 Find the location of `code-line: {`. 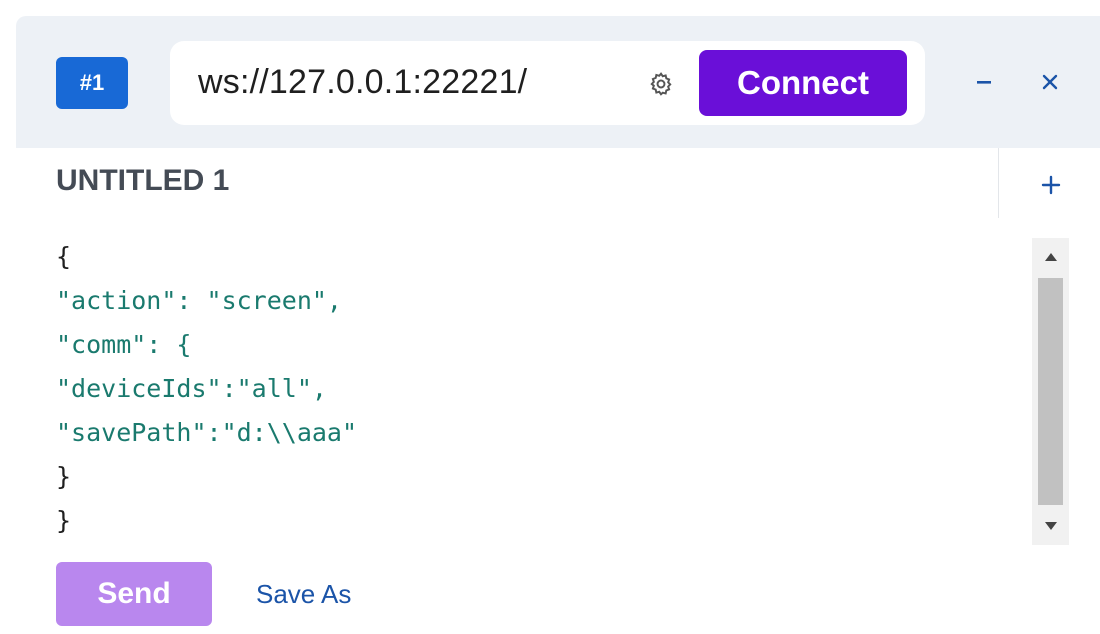

code-line: { is located at coordinates (64, 256).